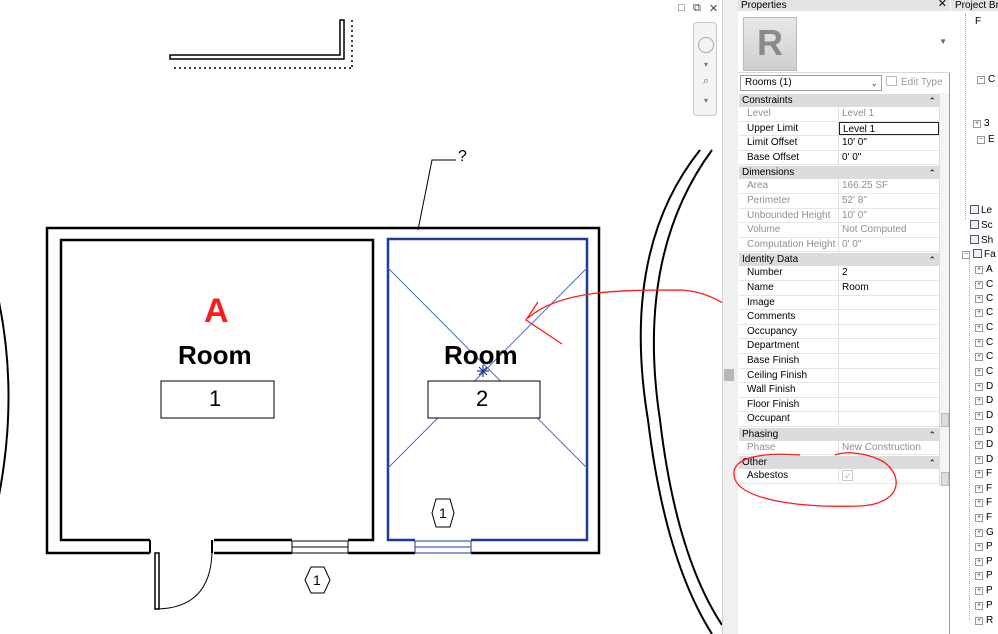 Image resolution: width=998 pixels, height=634 pixels. Describe the element at coordinates (889, 476) in the screenshot. I see `property-checkbox-cell` at that location.